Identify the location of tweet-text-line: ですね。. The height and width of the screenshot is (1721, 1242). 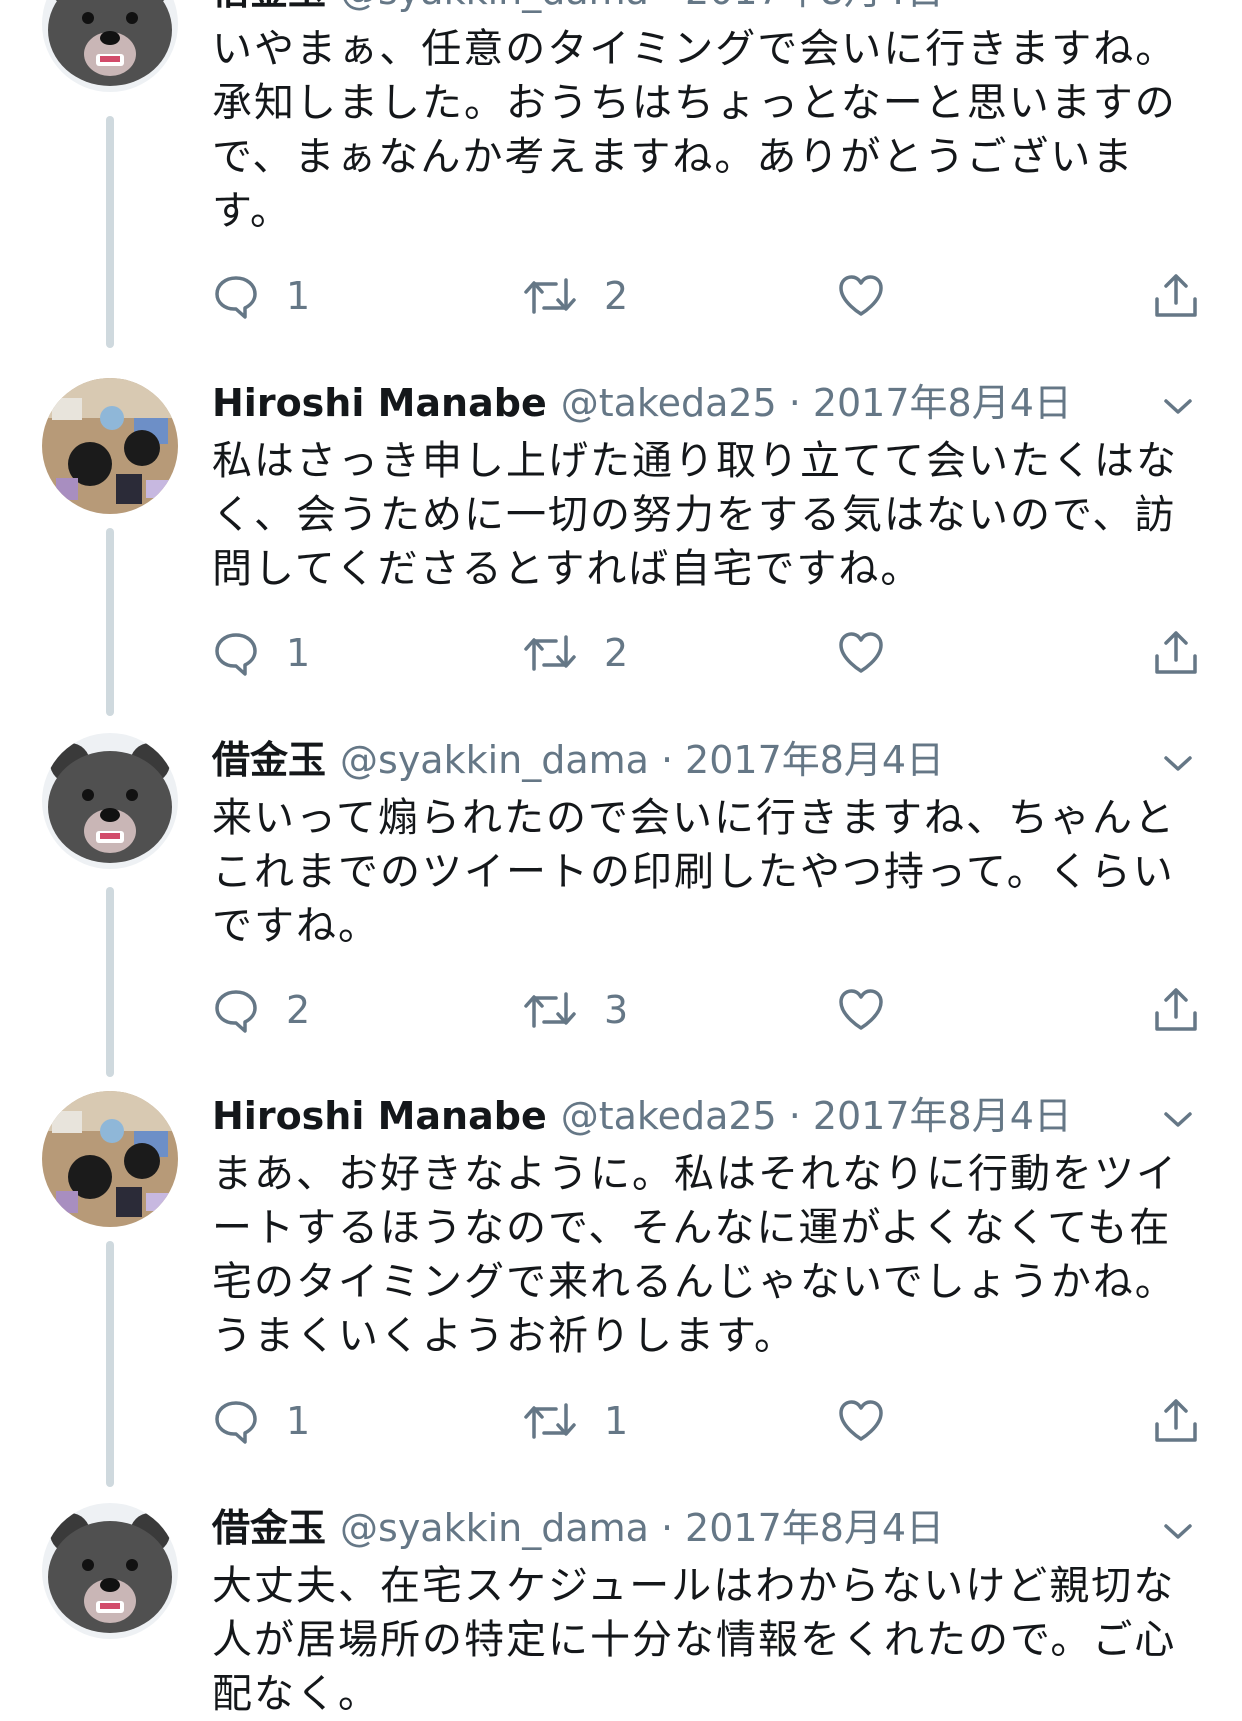
(296, 926).